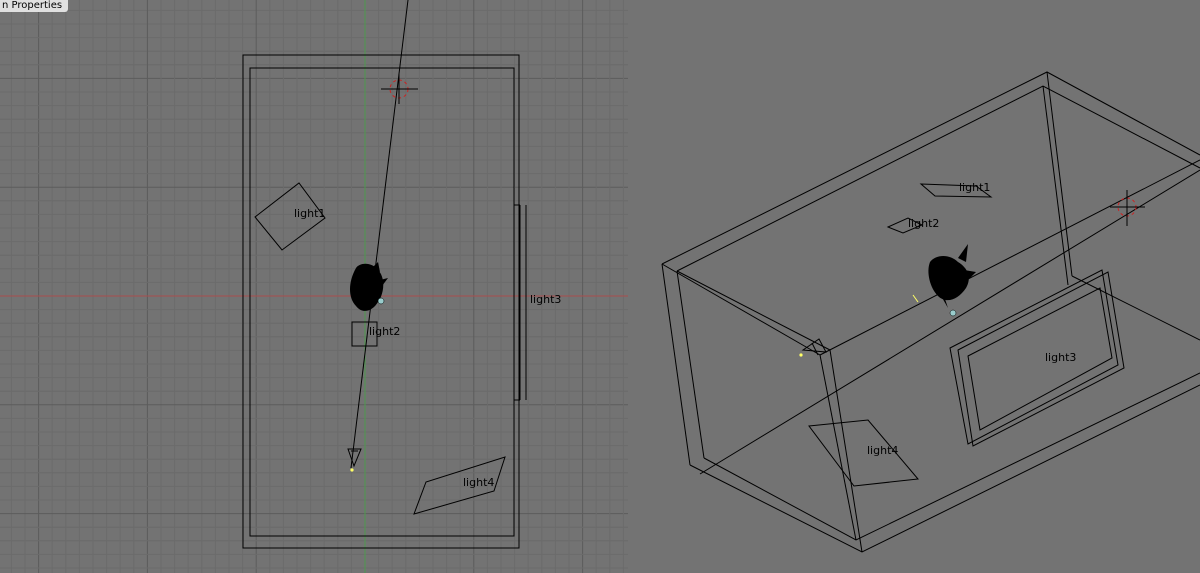  What do you see at coordinates (354, 460) in the screenshot?
I see `camera-object` at bounding box center [354, 460].